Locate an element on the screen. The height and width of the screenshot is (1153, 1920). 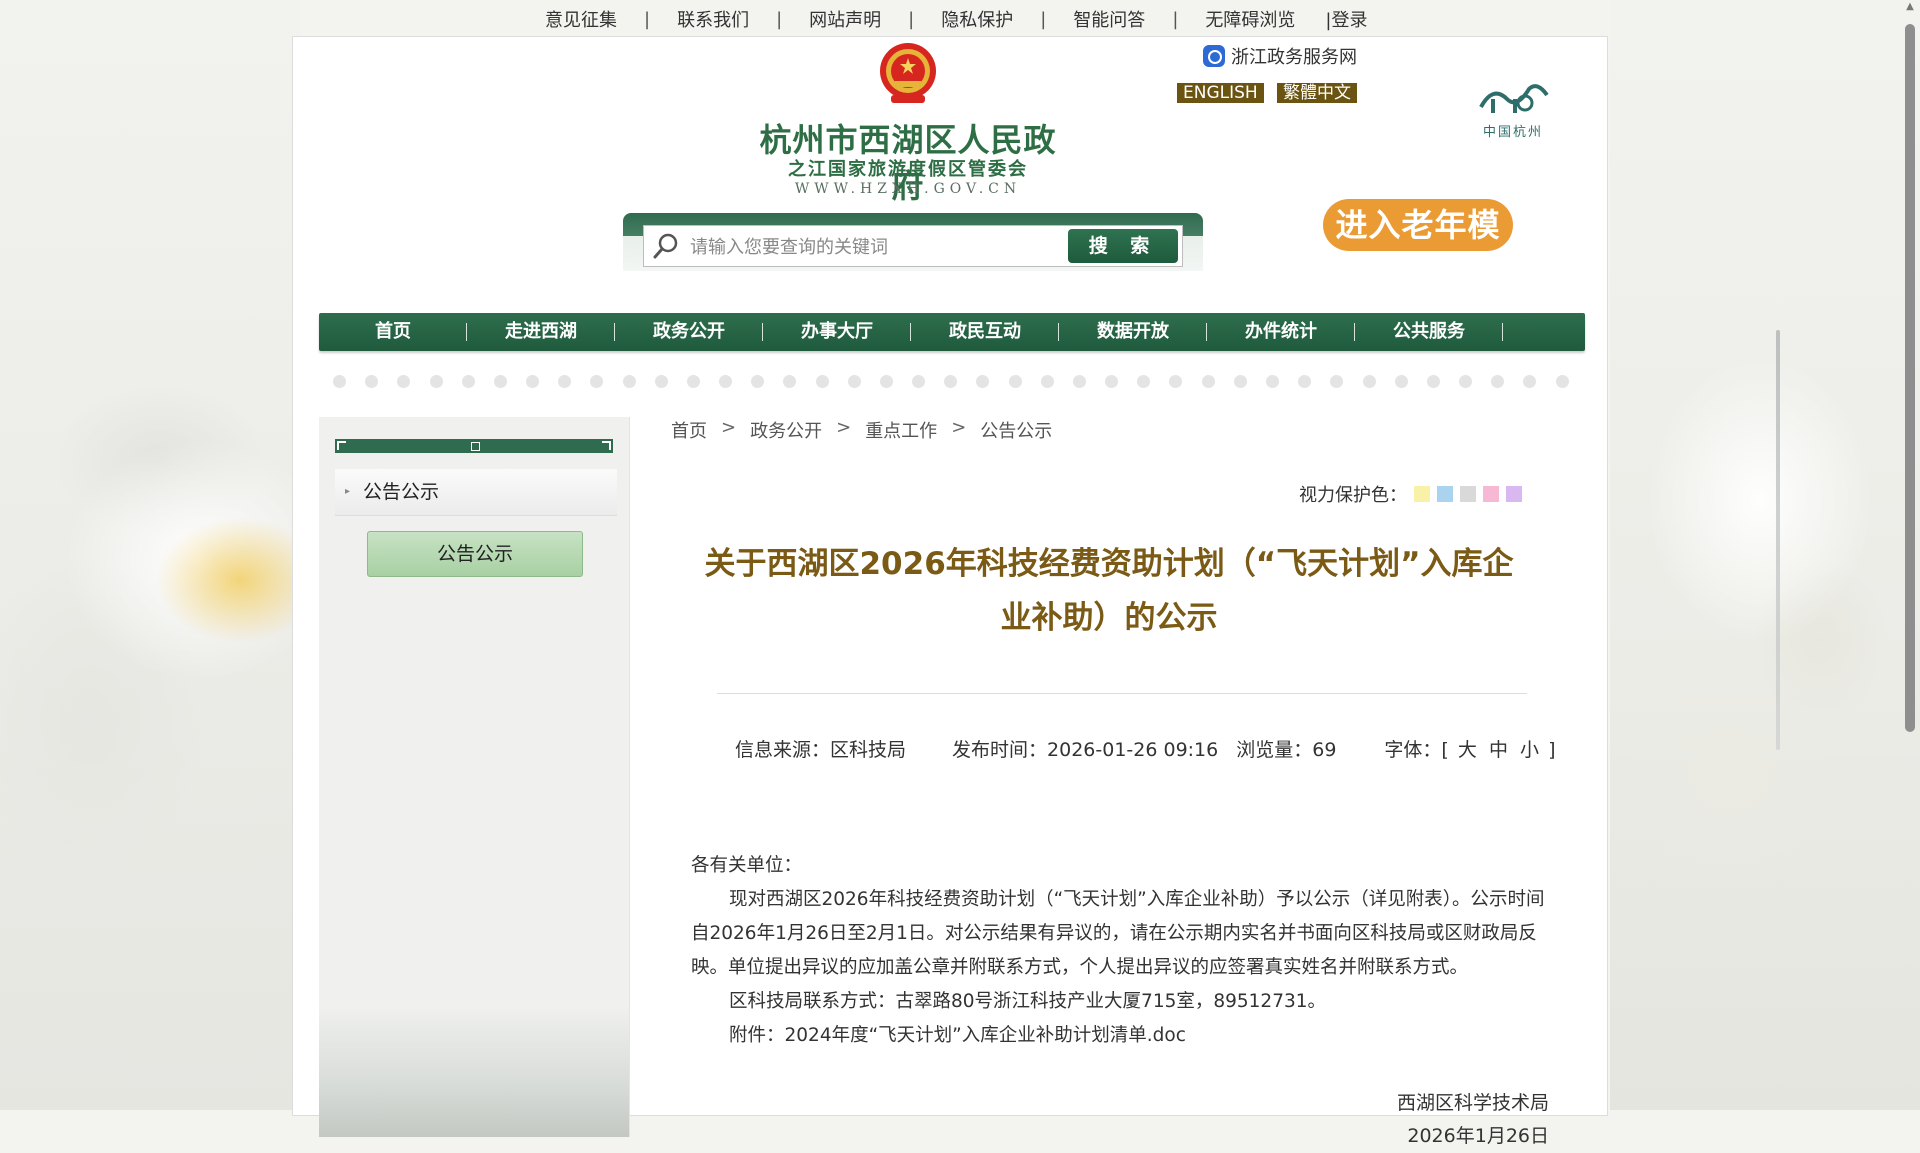
chevron-right-icon: ▸ is located at coordinates (348, 491).